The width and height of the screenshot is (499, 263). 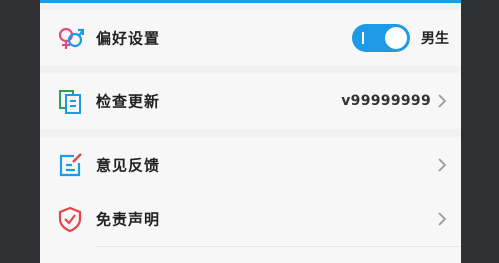 What do you see at coordinates (363, 38) in the screenshot?
I see `toggle-on-mark` at bounding box center [363, 38].